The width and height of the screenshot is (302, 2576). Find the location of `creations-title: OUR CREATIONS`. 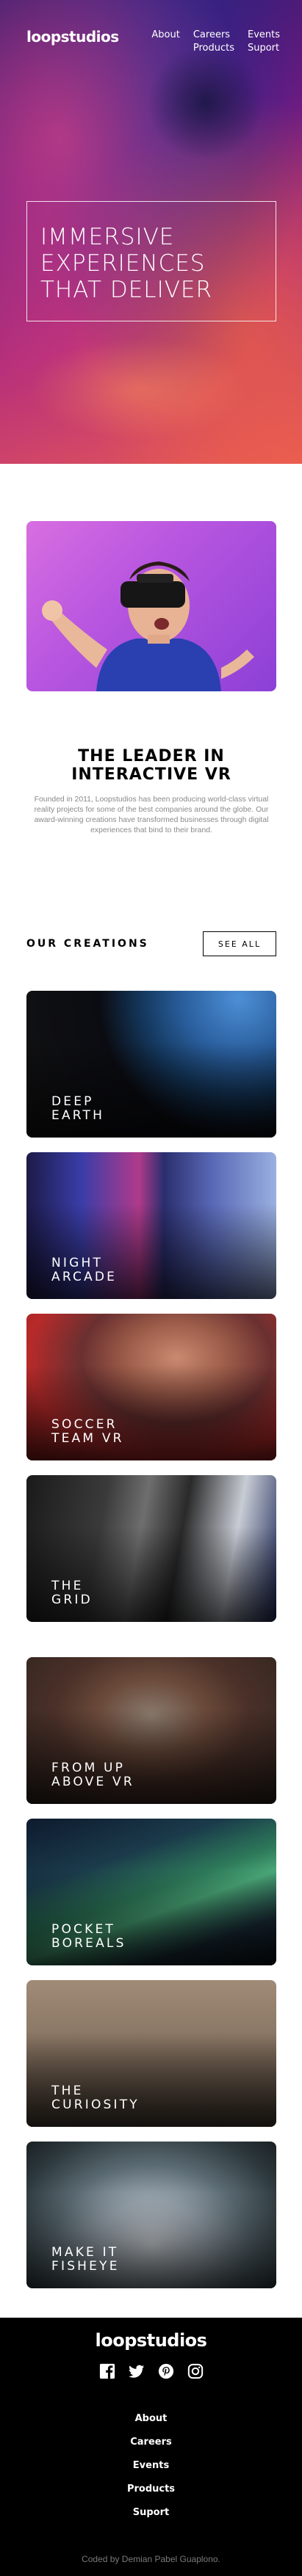

creations-title: OUR CREATIONS is located at coordinates (87, 944).